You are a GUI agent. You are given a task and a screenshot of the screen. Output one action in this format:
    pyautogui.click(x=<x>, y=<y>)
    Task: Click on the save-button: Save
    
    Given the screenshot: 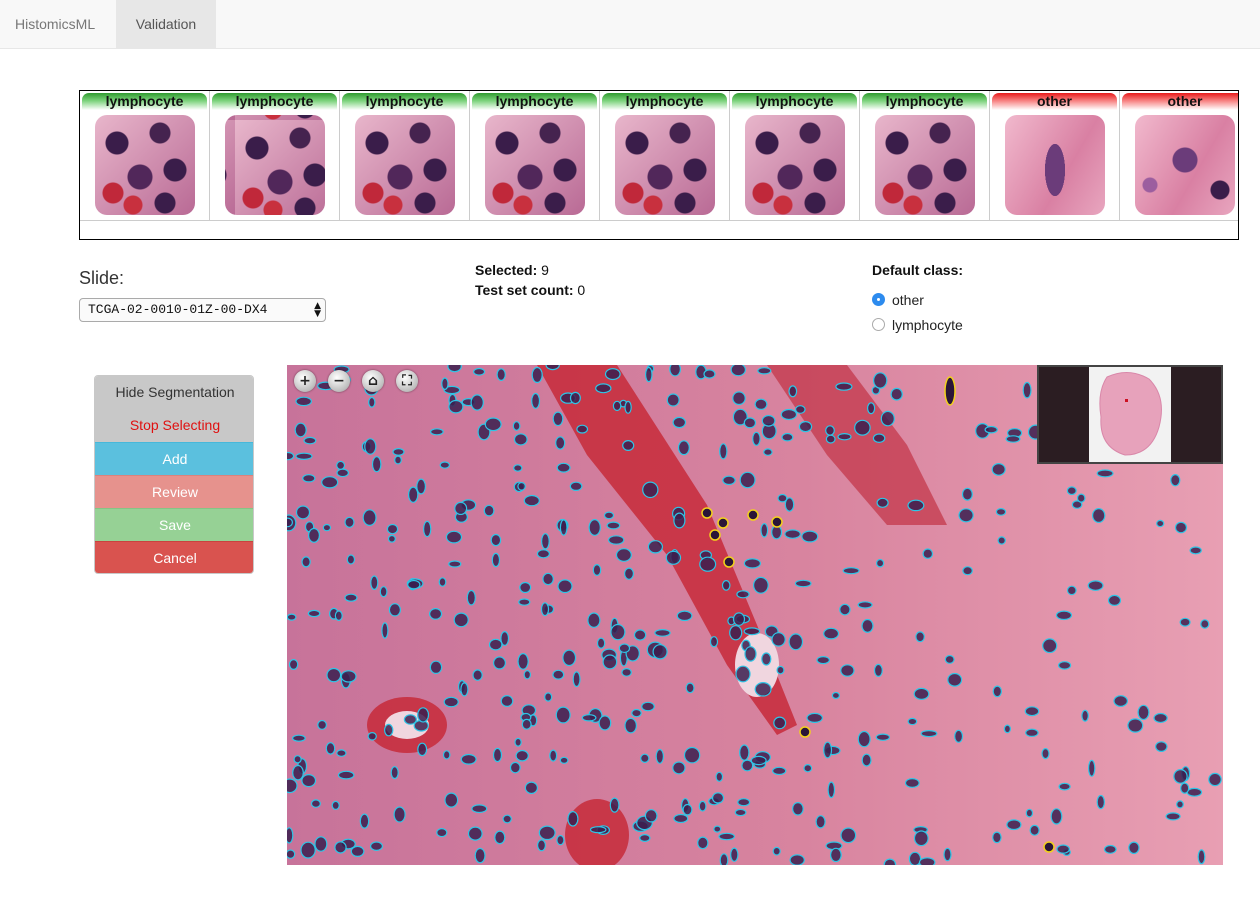 What is the action you would take?
    pyautogui.click(x=174, y=524)
    